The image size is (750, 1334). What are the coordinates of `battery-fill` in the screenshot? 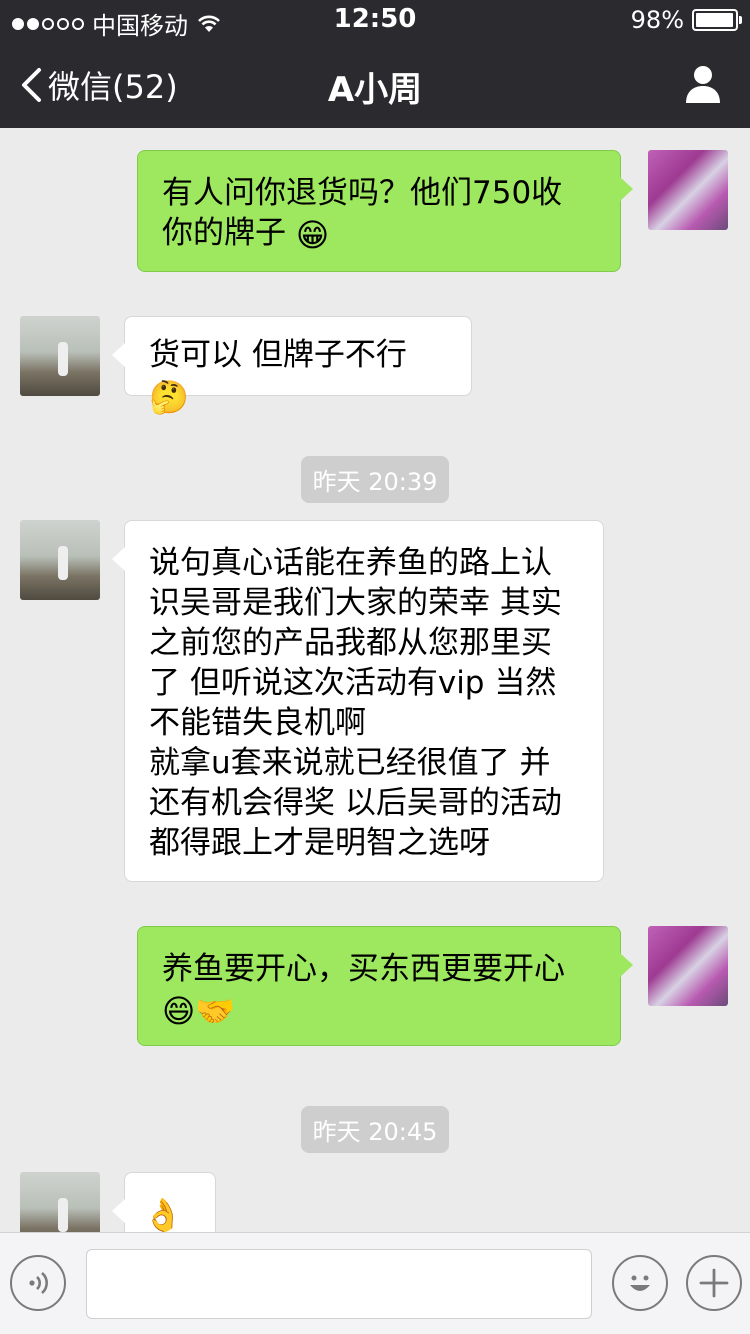 It's located at (715, 20).